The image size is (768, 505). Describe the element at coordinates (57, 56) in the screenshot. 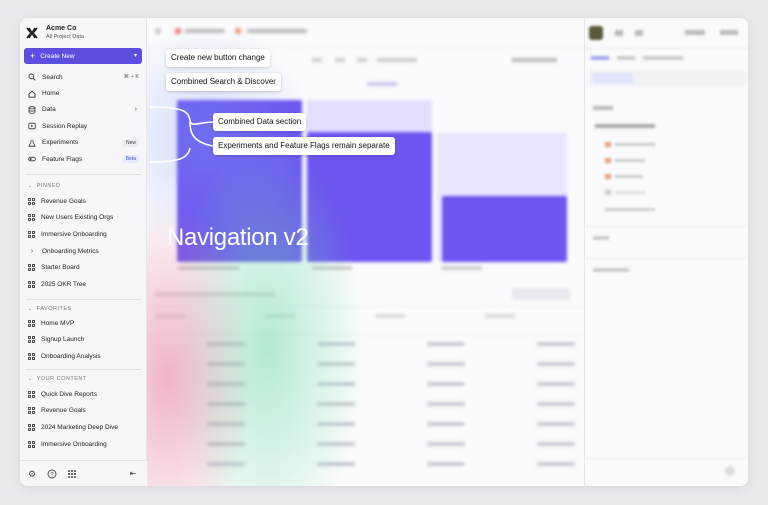

I see `create-new-label: Create New` at that location.